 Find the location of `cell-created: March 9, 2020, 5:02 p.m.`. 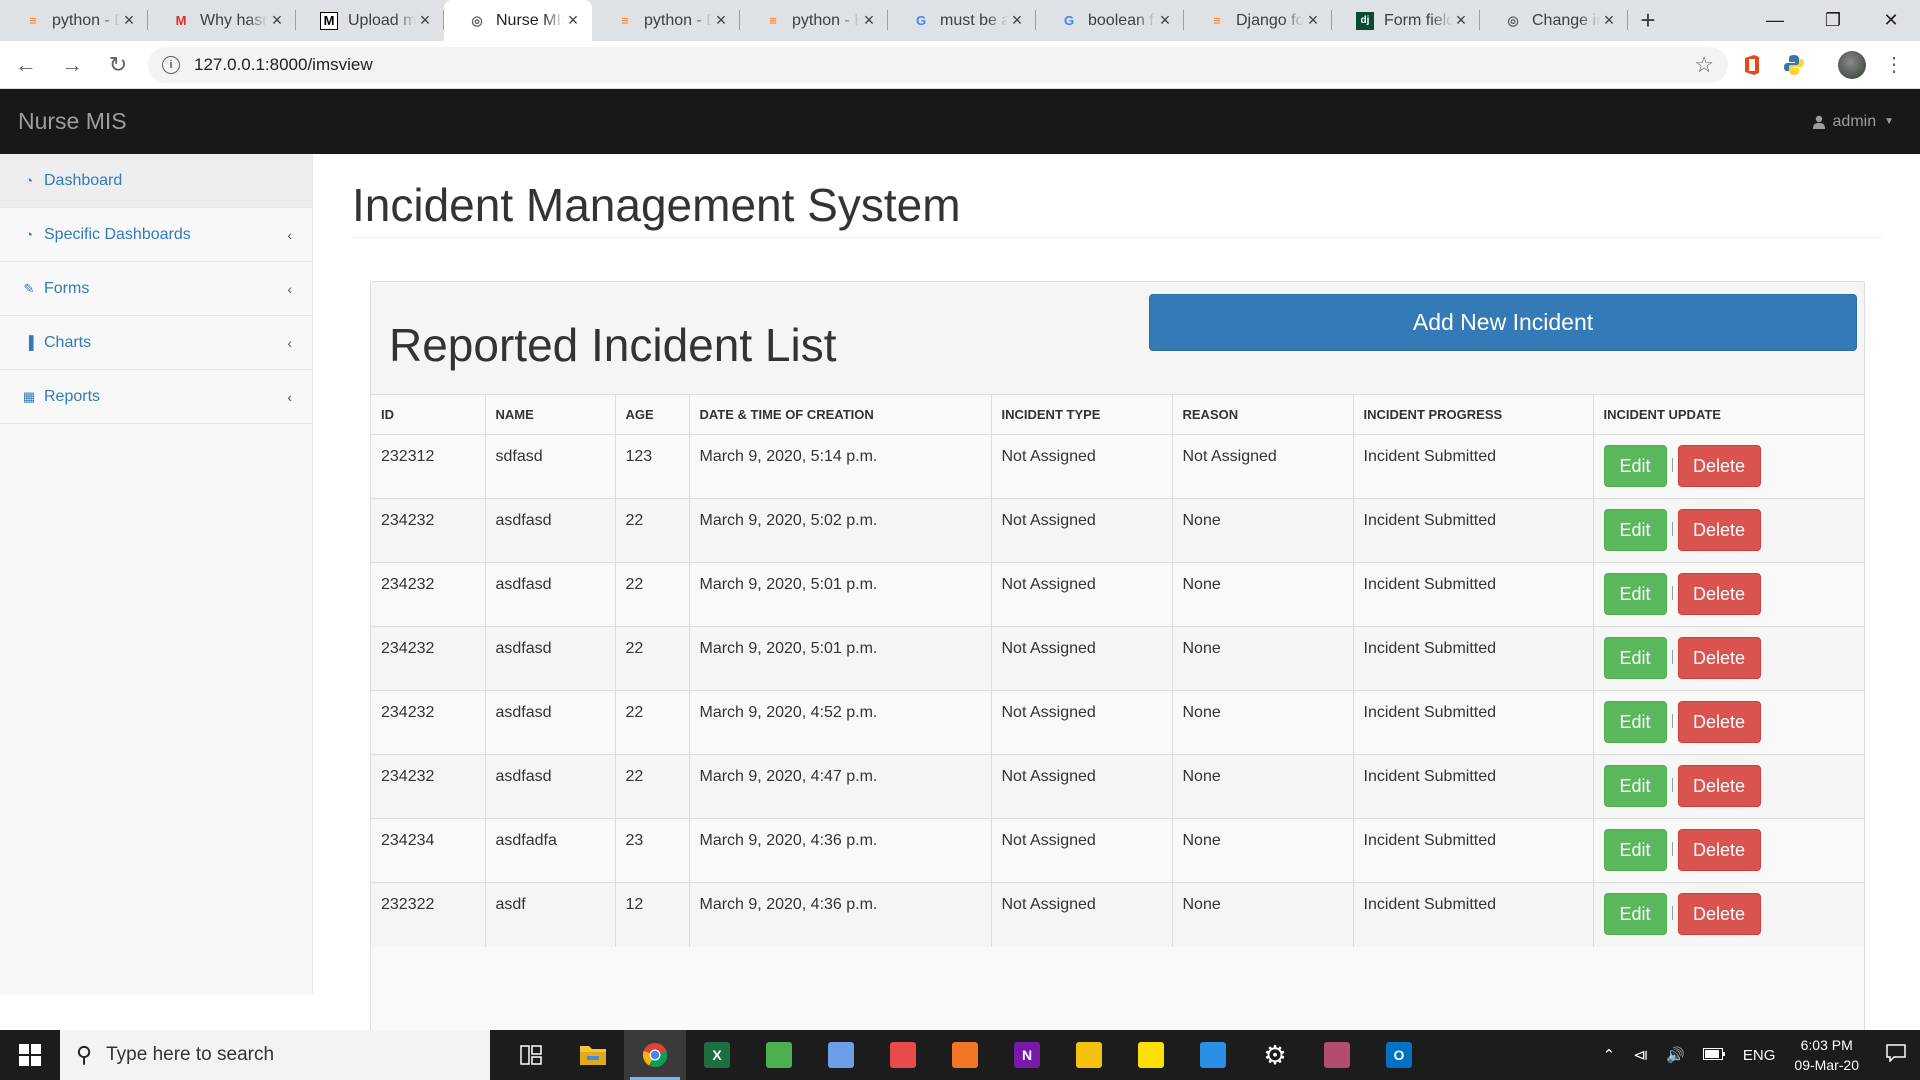

cell-created: March 9, 2020, 5:02 p.m. is located at coordinates (840, 530).